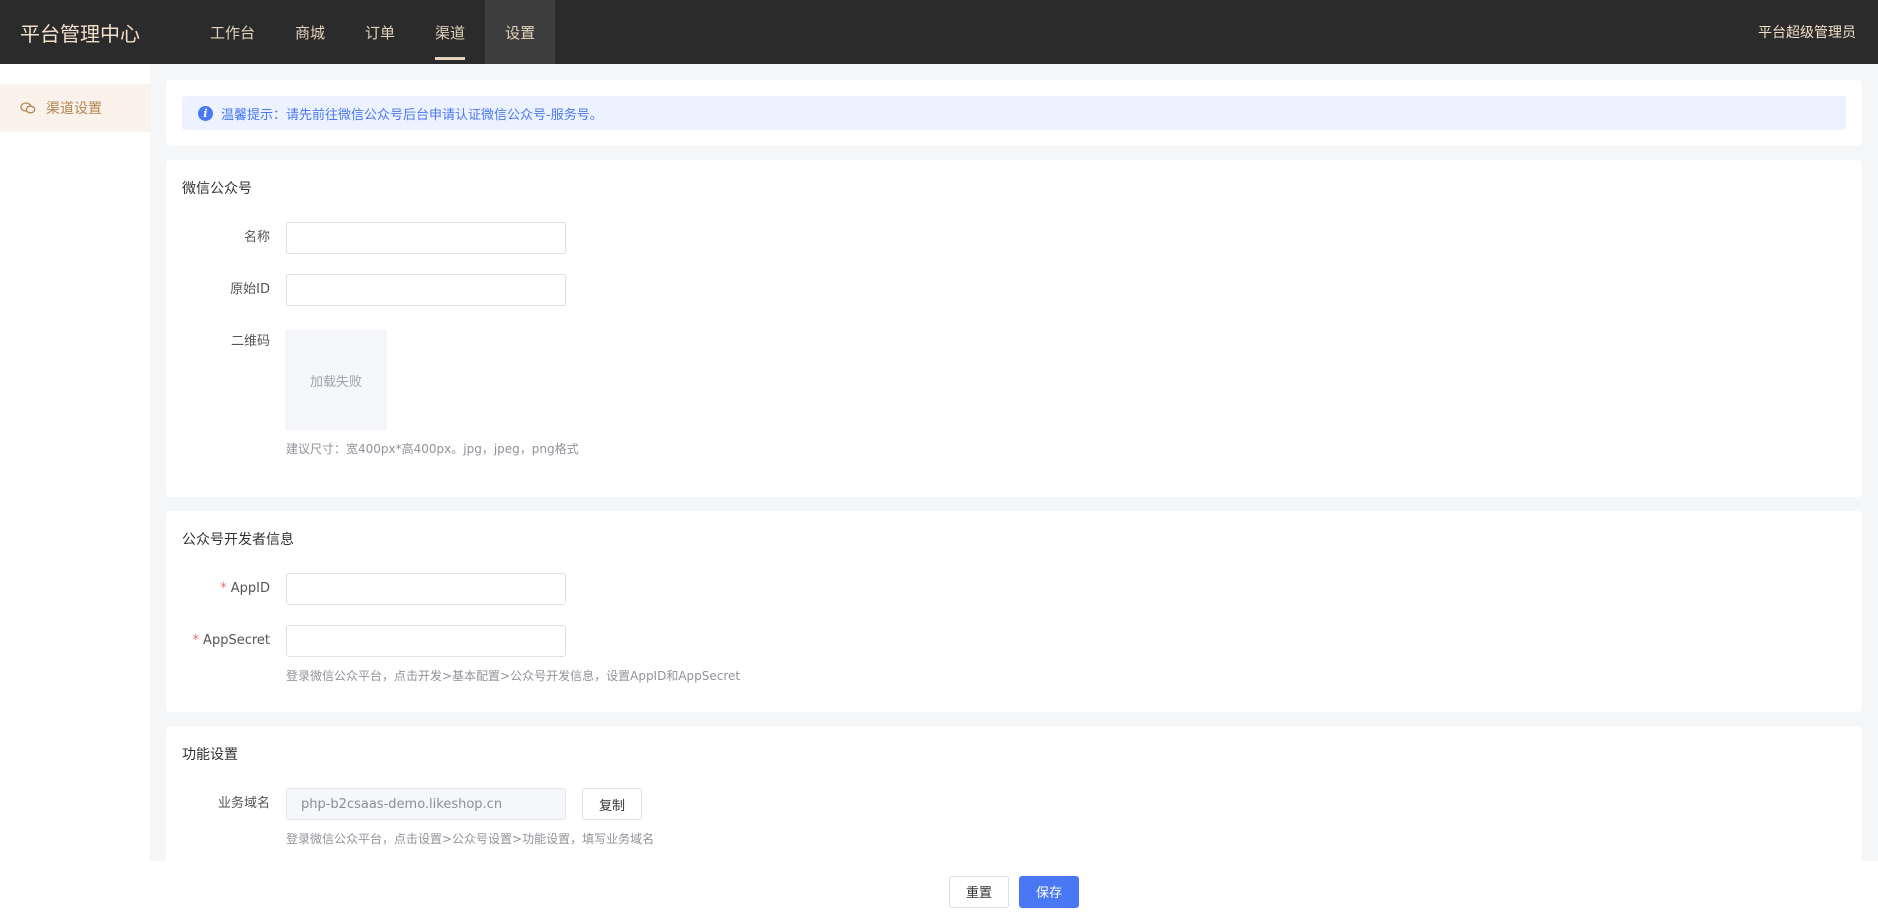  Describe the element at coordinates (1014, 817) in the screenshot. I see `form-row-domain: 业务域名 复制 登录微信公众平台，点击设置>公众号设置>功能设置，填写业务域名` at that location.